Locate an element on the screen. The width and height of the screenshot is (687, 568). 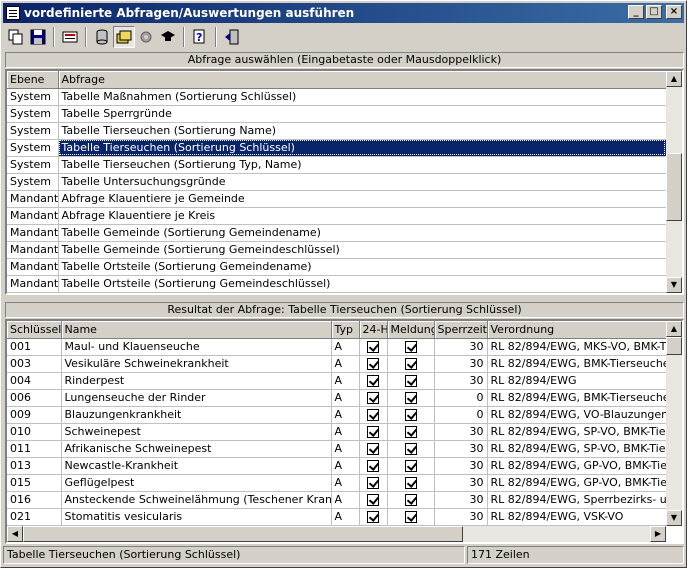
result-cell-key: 006 is located at coordinates (34, 398).